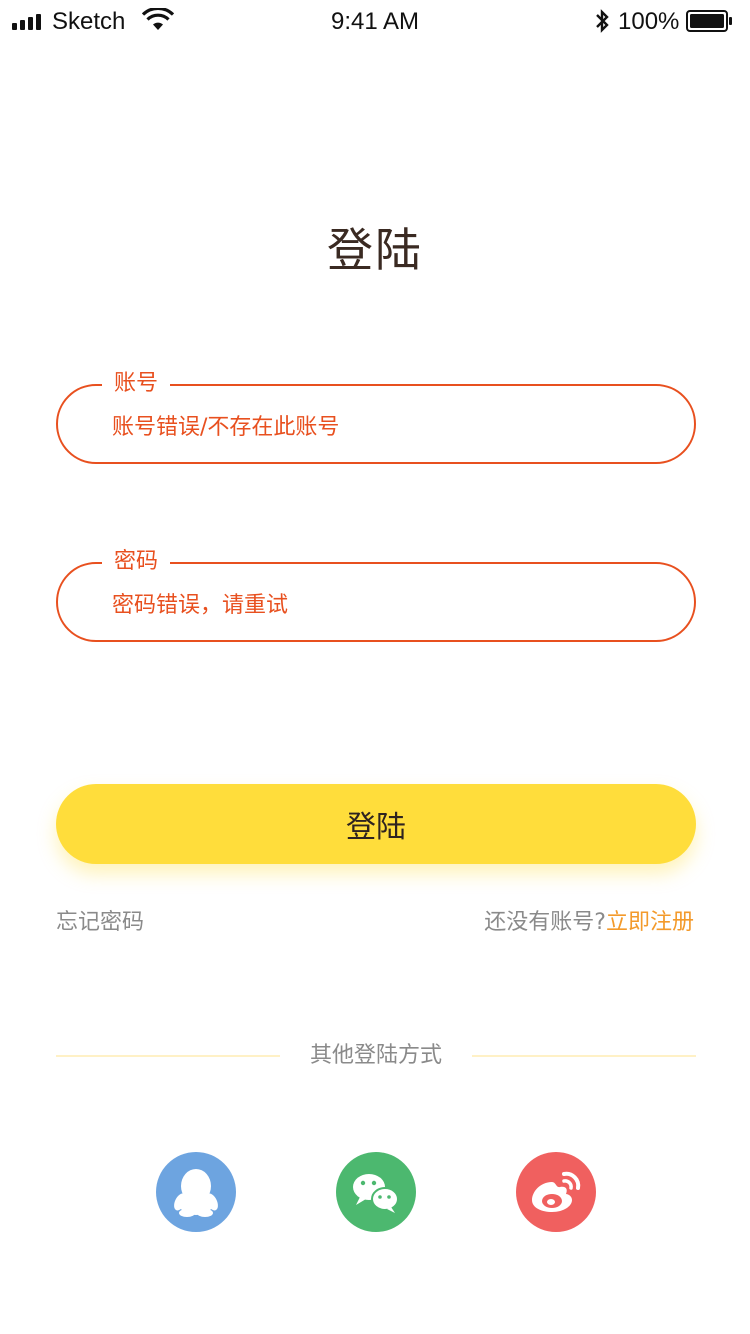 This screenshot has width=750, height=1334. I want to click on weibo-login-button, so click(556, 1192).